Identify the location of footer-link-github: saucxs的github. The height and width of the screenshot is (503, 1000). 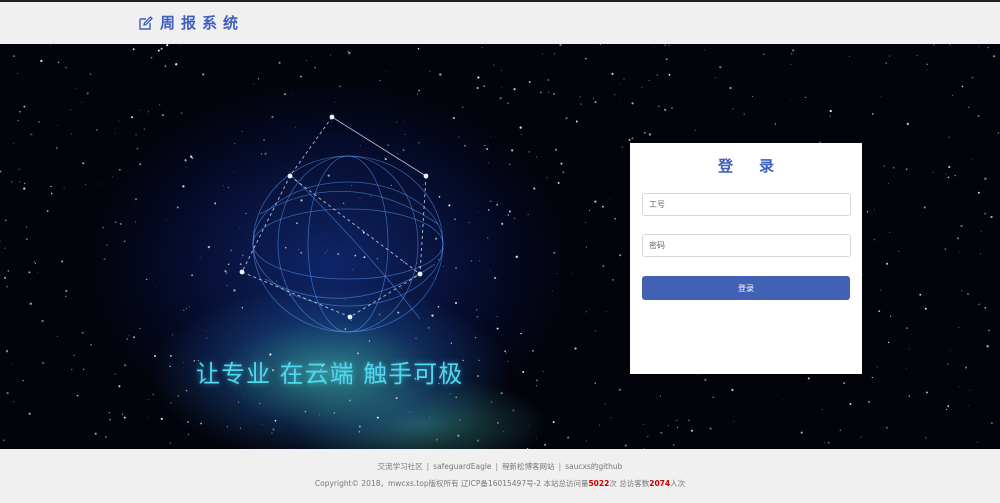
(593, 466).